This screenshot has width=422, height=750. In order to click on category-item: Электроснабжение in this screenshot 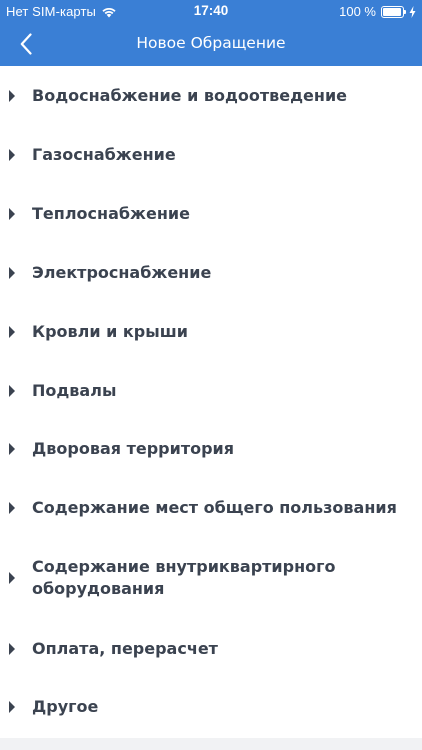, I will do `click(211, 272)`.